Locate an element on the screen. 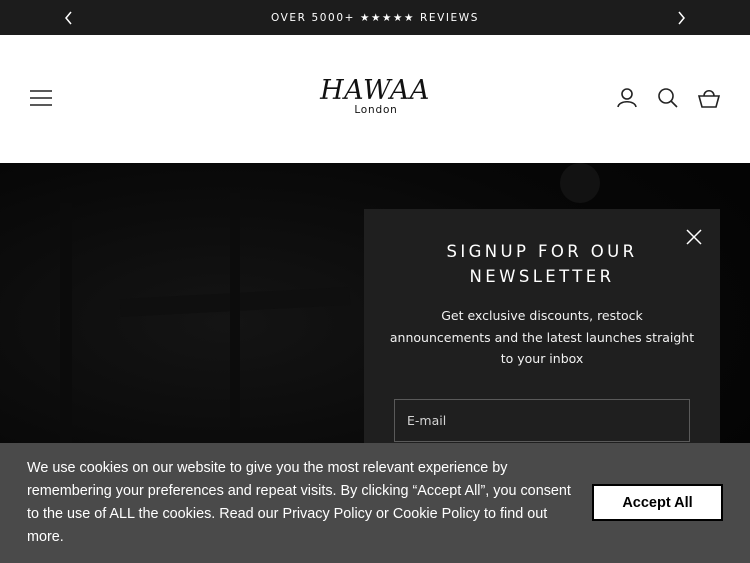  cookie-message-line: more. is located at coordinates (45, 537).